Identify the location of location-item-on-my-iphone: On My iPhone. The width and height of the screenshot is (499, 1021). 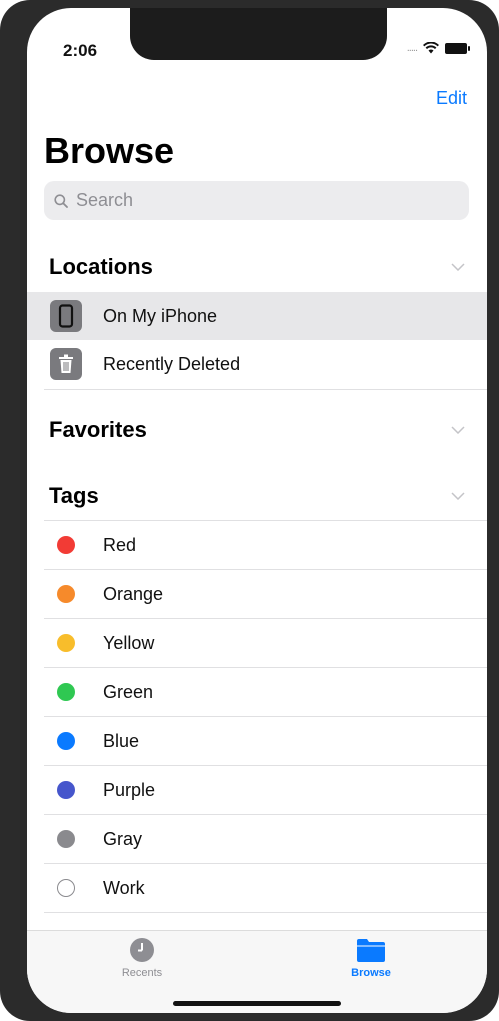
(257, 316).